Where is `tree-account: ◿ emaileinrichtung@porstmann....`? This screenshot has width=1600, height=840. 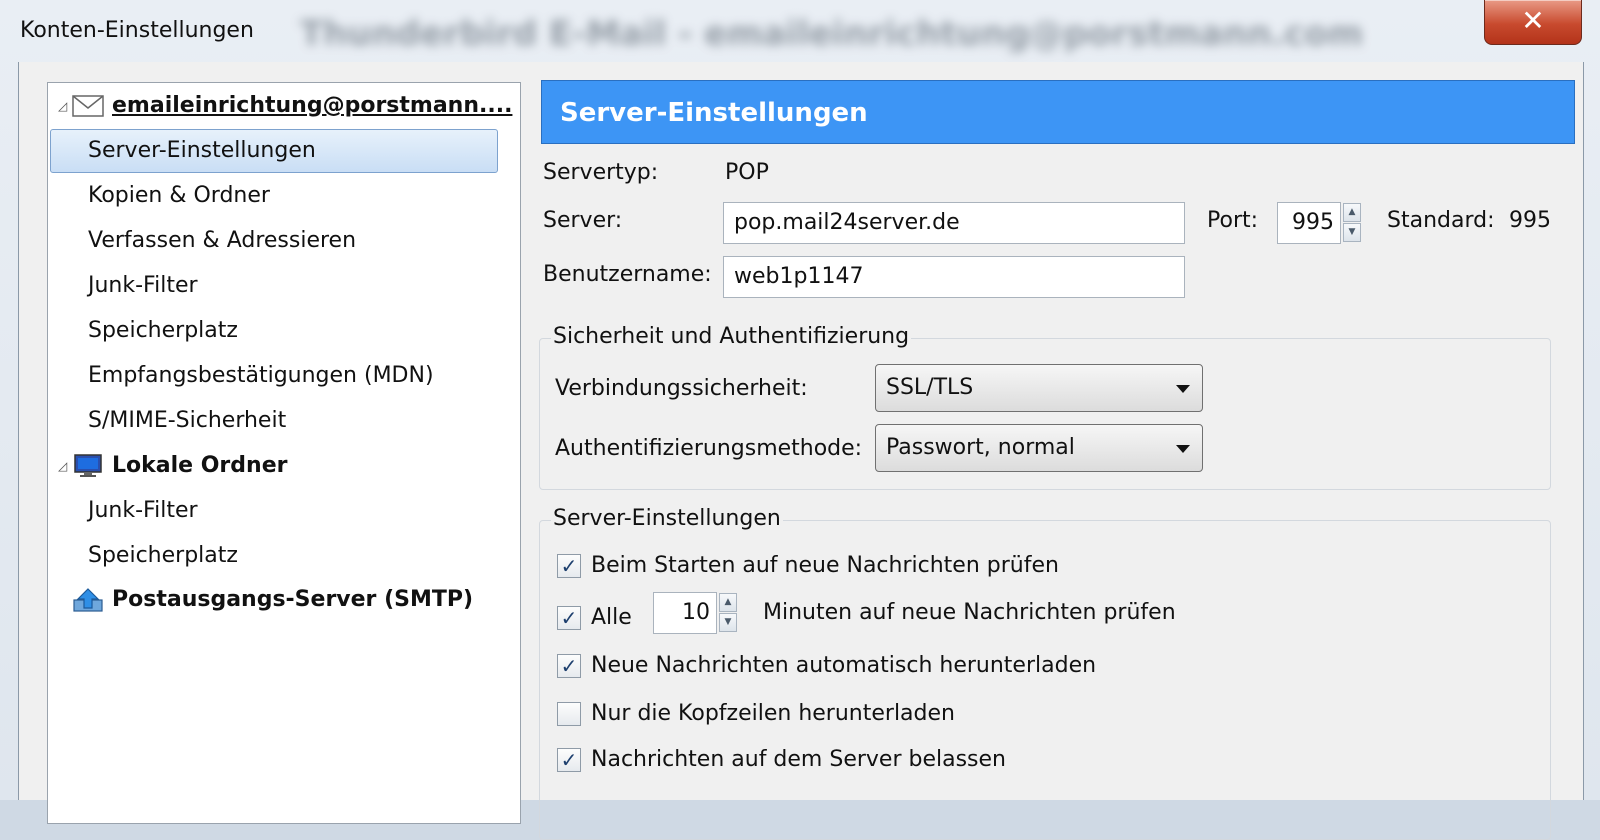 tree-account: ◿ emaileinrichtung@porstmann.... is located at coordinates (283, 106).